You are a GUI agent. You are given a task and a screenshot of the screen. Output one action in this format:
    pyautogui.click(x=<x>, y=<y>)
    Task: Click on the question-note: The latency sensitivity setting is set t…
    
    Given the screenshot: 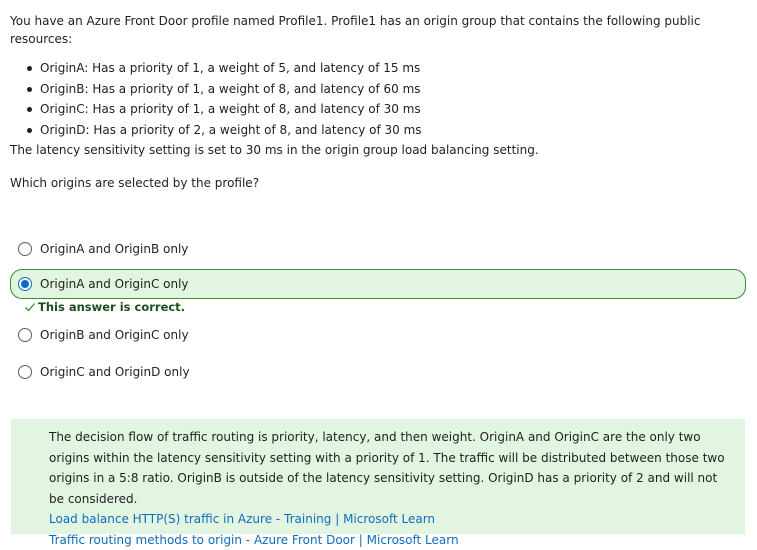 What is the action you would take?
    pyautogui.click(x=274, y=150)
    